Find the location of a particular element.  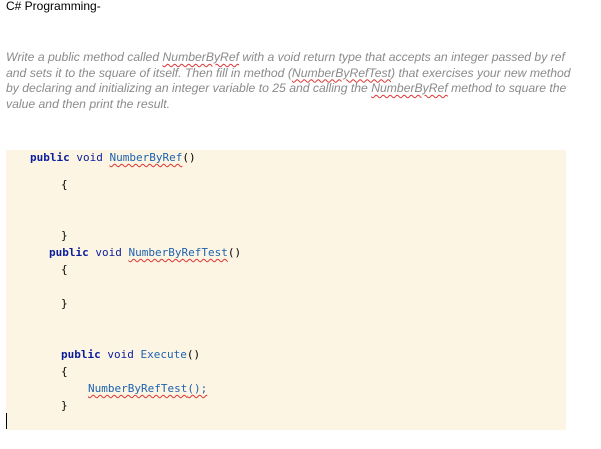

method-ref-numberbyref-2: NumberByRef is located at coordinates (409, 88).